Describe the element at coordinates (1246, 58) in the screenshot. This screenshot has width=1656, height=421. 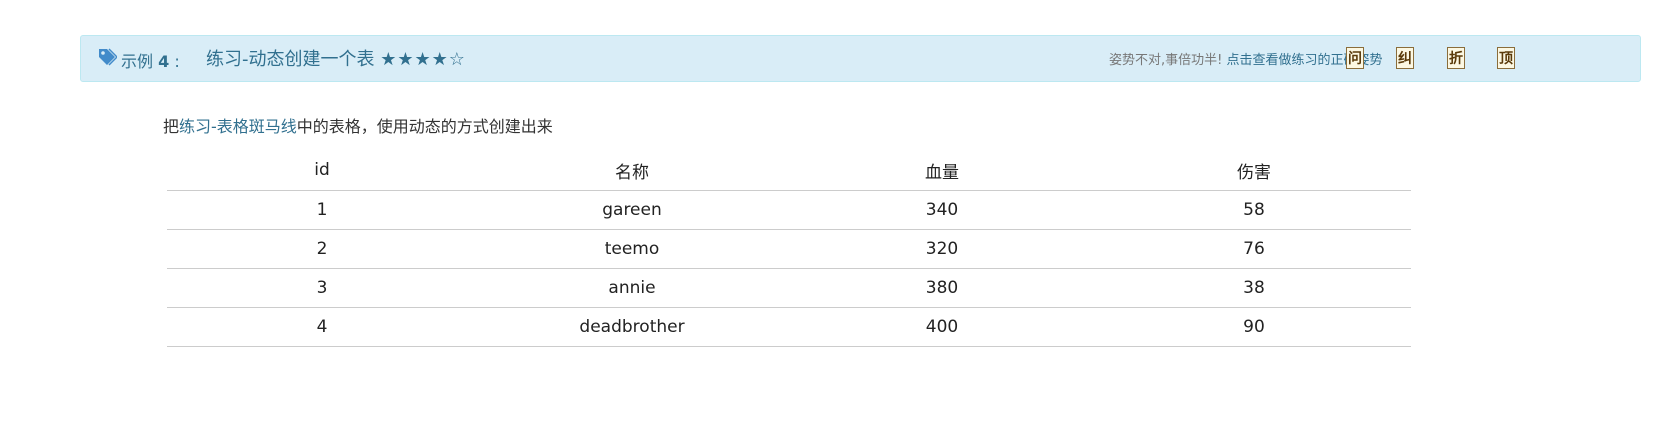
I see `practice-hint: 姿势不对,事倍功半! 点击查看做练习的正确姿势` at that location.